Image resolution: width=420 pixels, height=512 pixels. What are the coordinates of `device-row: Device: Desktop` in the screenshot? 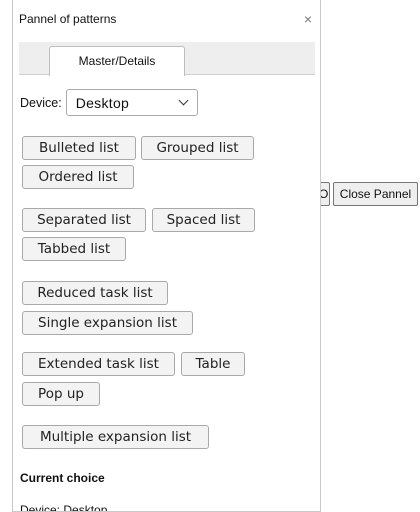 It's located at (109, 102).